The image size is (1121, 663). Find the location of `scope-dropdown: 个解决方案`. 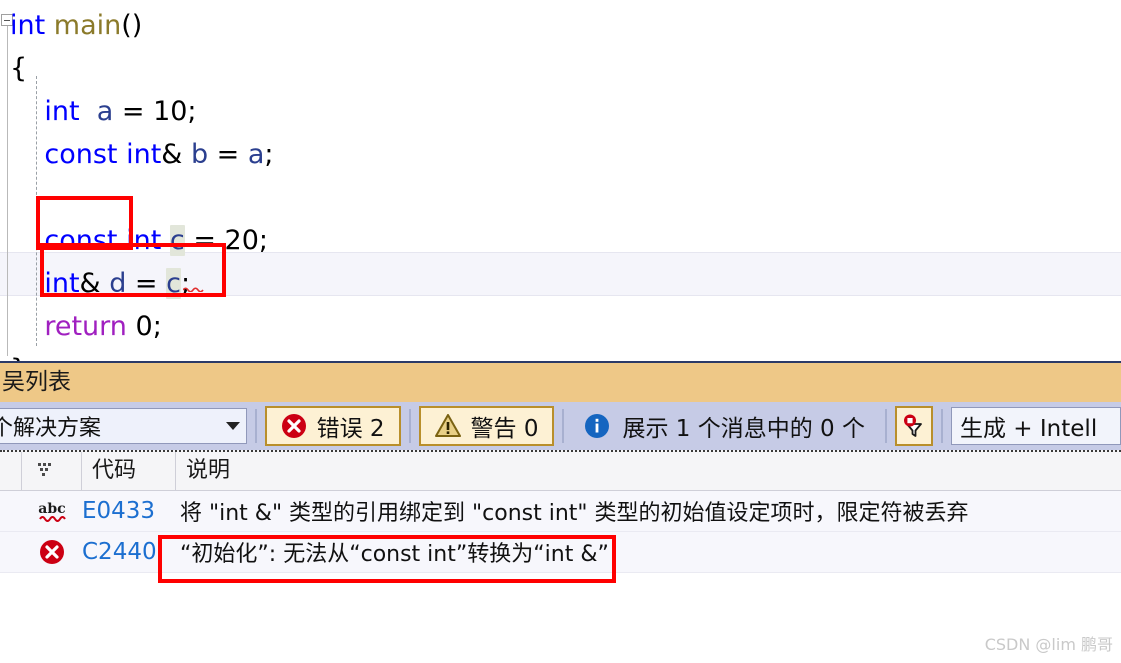

scope-dropdown: 个解决方案 is located at coordinates (123, 426).